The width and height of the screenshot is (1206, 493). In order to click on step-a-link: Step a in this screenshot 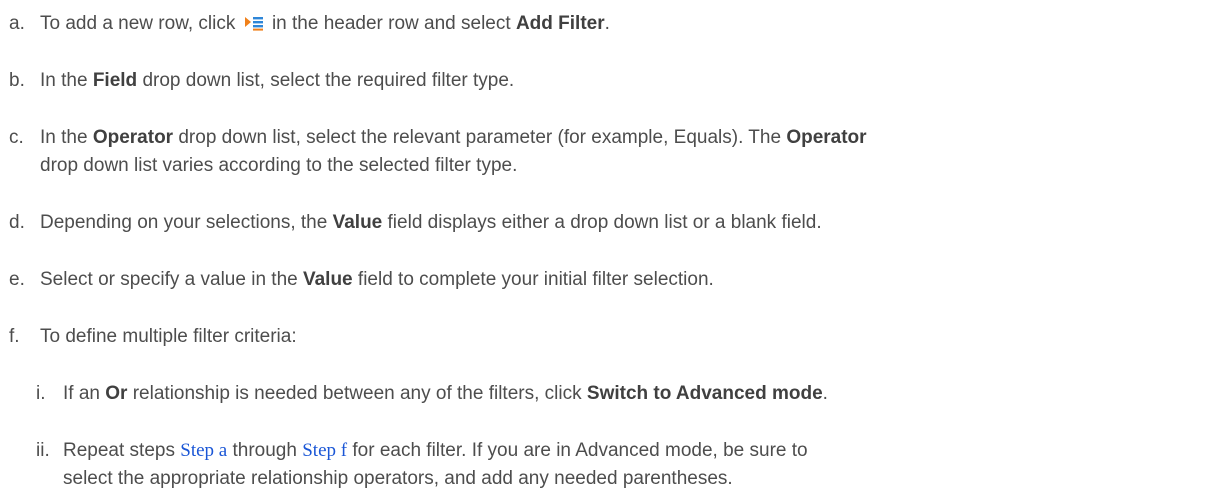, I will do `click(203, 450)`.